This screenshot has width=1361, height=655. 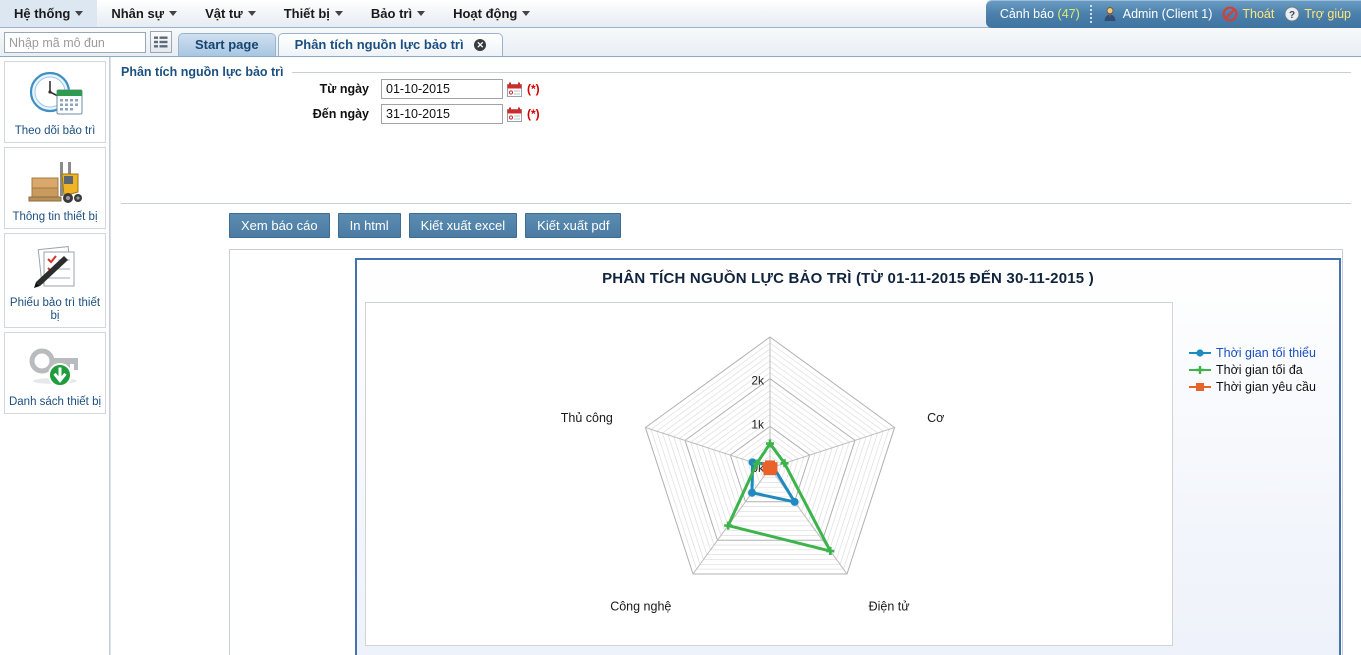 What do you see at coordinates (55, 95) in the screenshot?
I see `clock-calendar-icon` at bounding box center [55, 95].